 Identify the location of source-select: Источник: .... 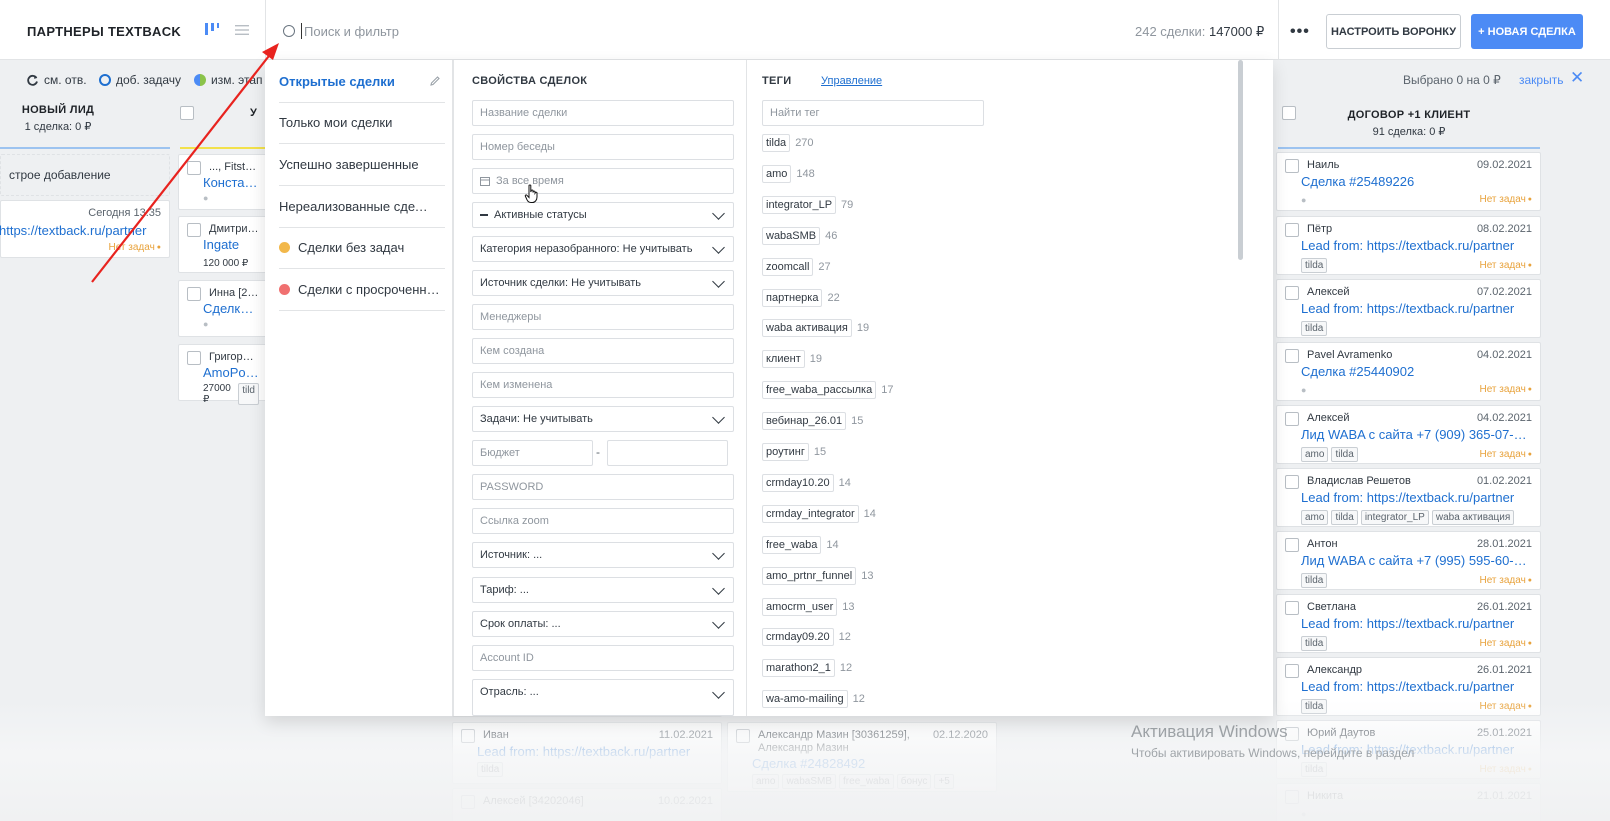
(603, 555).